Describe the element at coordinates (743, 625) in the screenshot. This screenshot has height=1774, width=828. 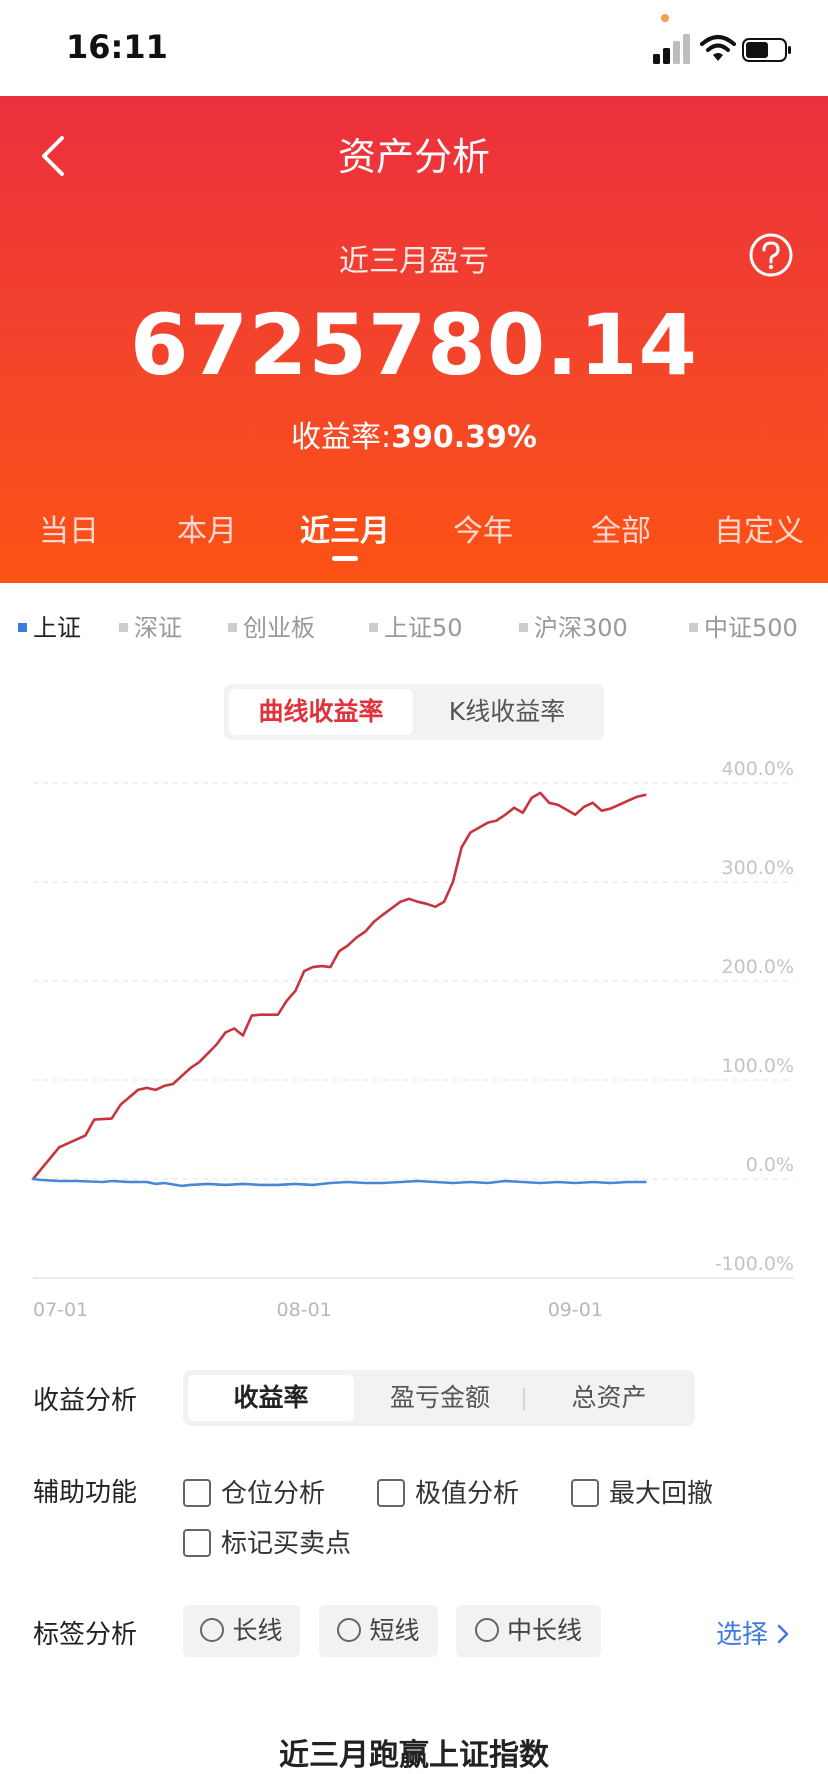
I see `index-tab-csi500: 中证500` at that location.